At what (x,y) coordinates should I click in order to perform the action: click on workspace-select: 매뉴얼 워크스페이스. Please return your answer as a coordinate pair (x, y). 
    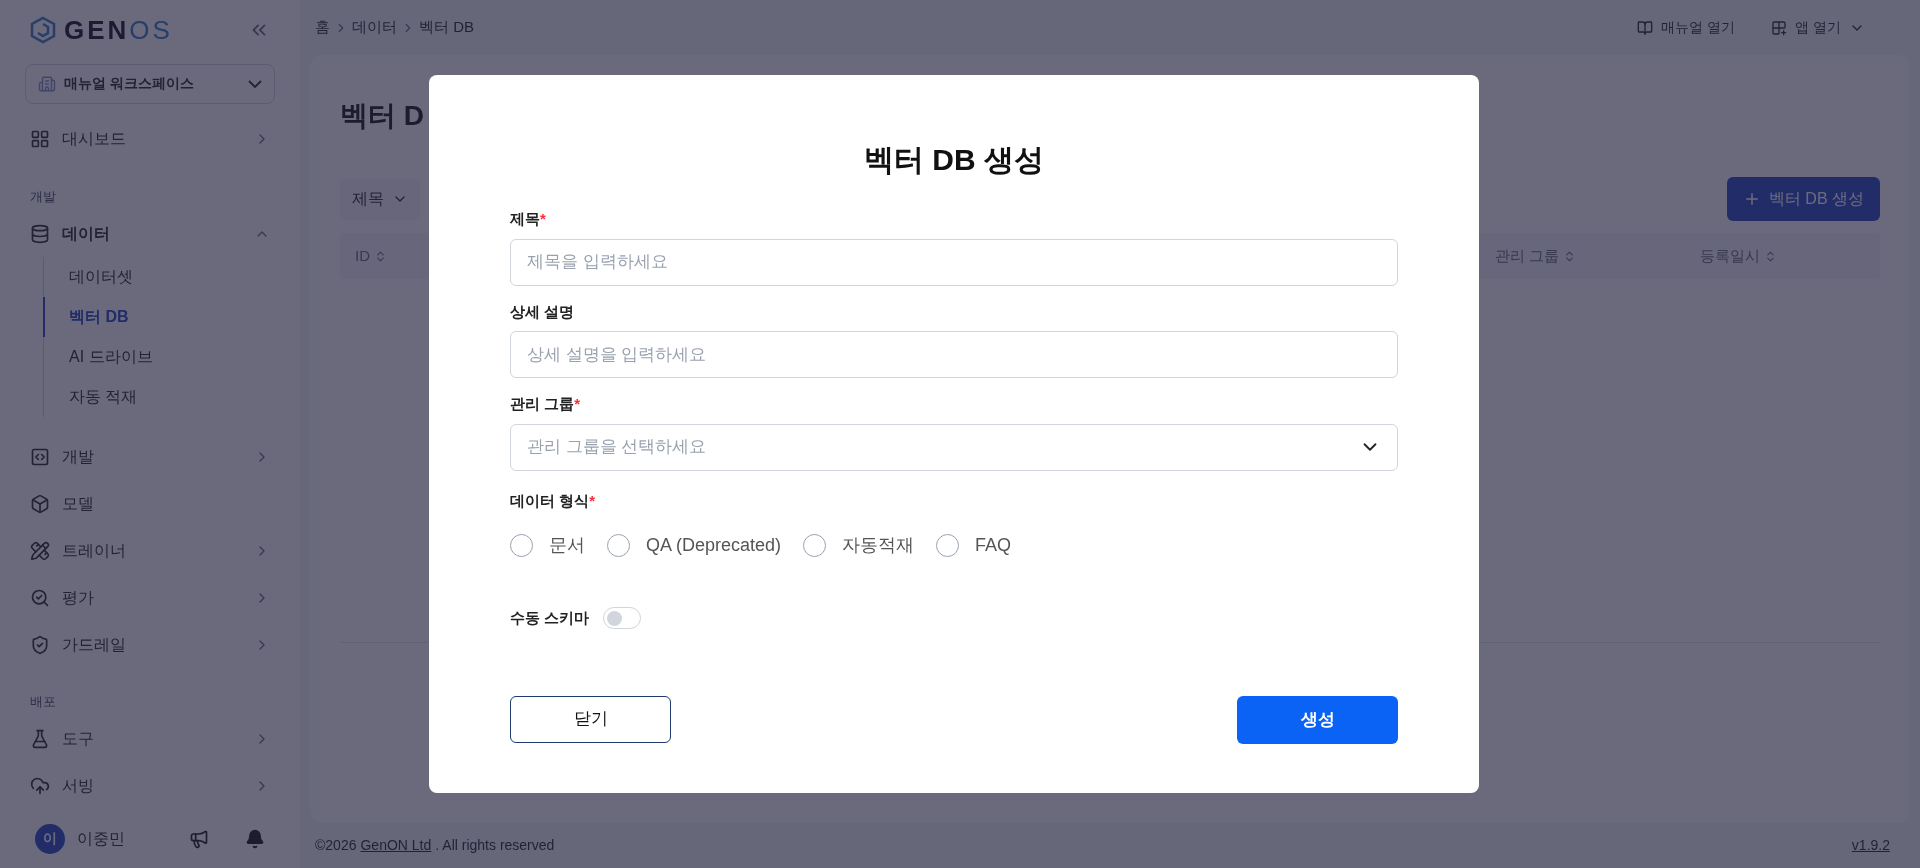
    Looking at the image, I should click on (150, 84).